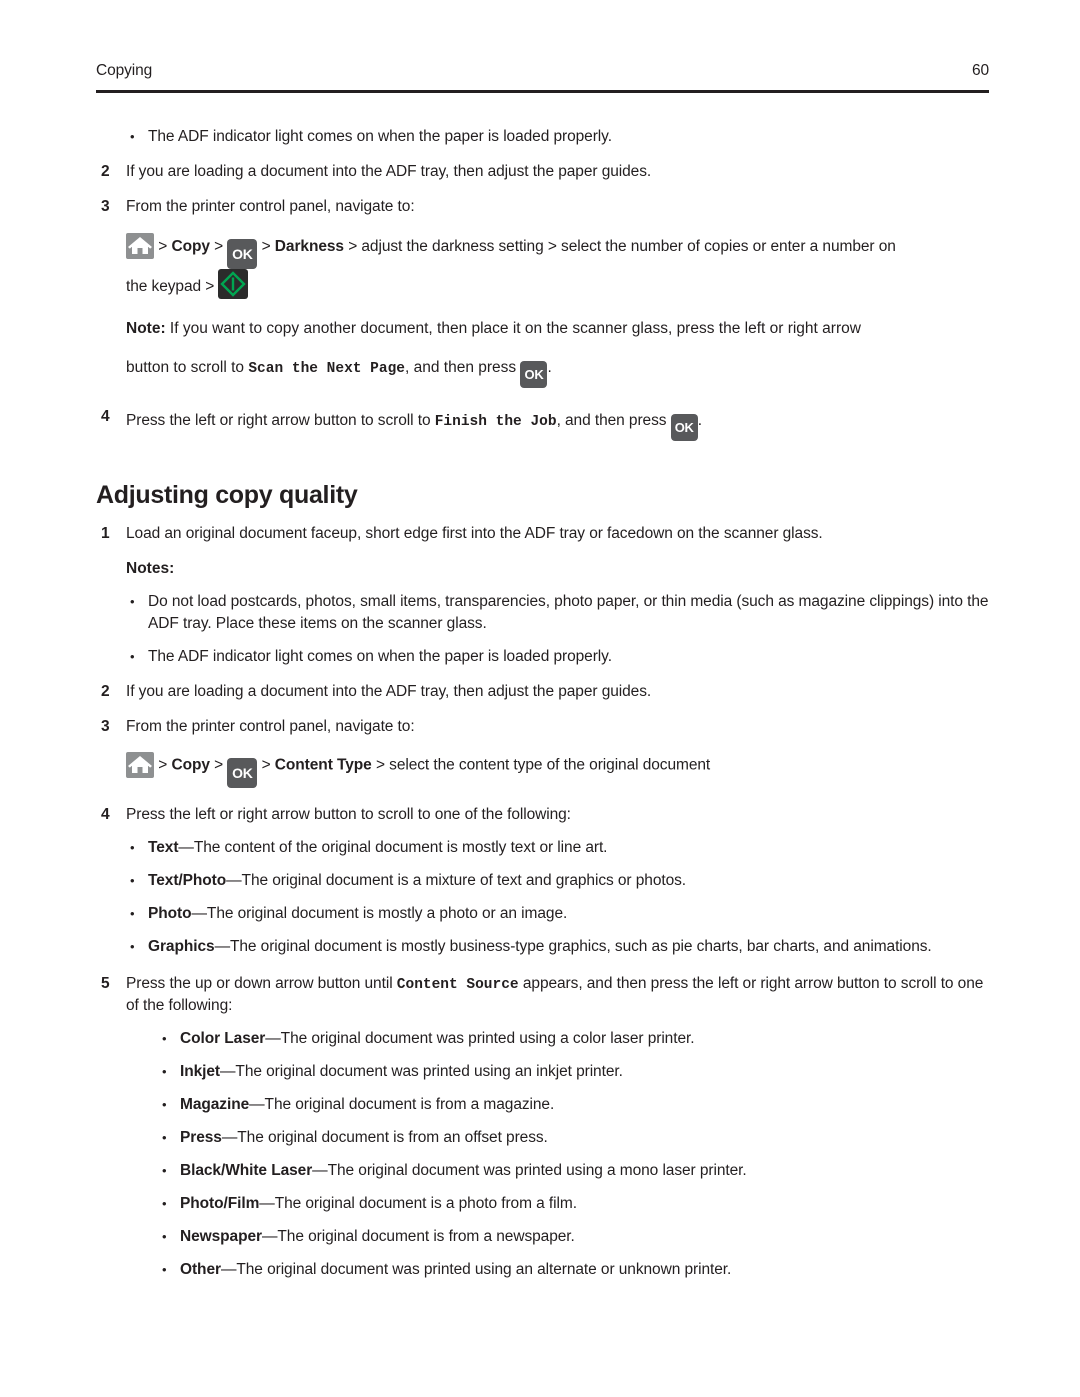 This screenshot has height=1397, width=1080. What do you see at coordinates (221, 1237) in the screenshot?
I see `option-term: Newspaper` at bounding box center [221, 1237].